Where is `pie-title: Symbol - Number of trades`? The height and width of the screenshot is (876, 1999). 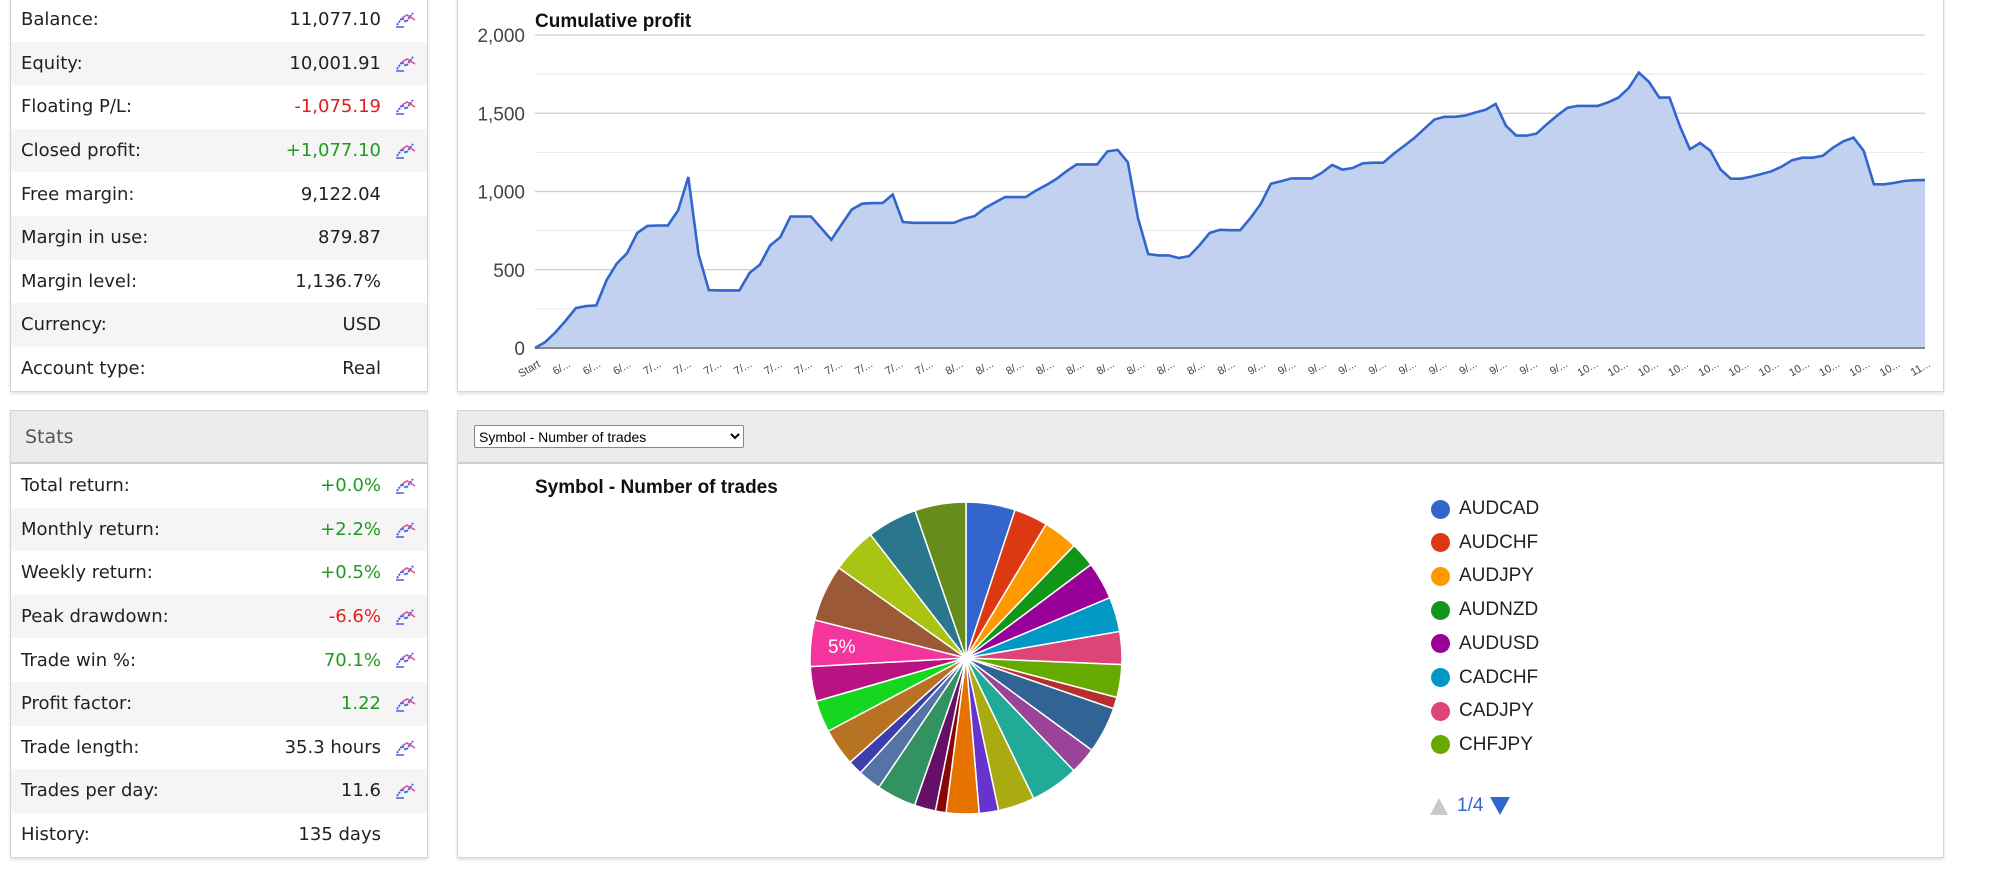 pie-title: Symbol - Number of trades is located at coordinates (656, 487).